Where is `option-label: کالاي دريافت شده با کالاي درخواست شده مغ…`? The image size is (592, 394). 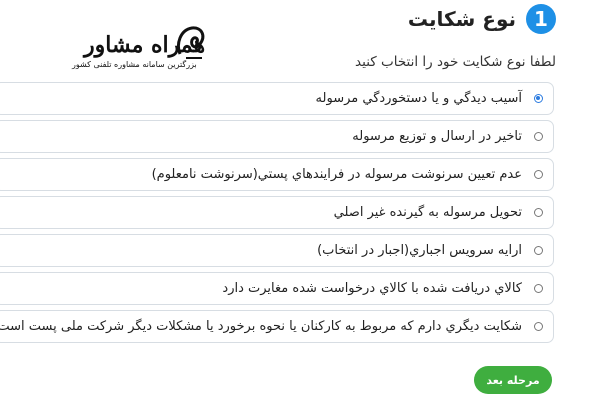
option-label: کالاي دريافت شده با کالاي درخواست شده مغ… is located at coordinates (372, 288).